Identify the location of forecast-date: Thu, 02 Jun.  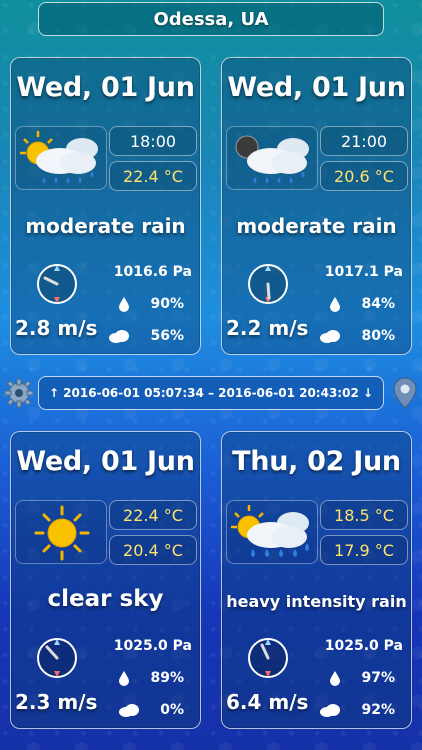
(316, 461).